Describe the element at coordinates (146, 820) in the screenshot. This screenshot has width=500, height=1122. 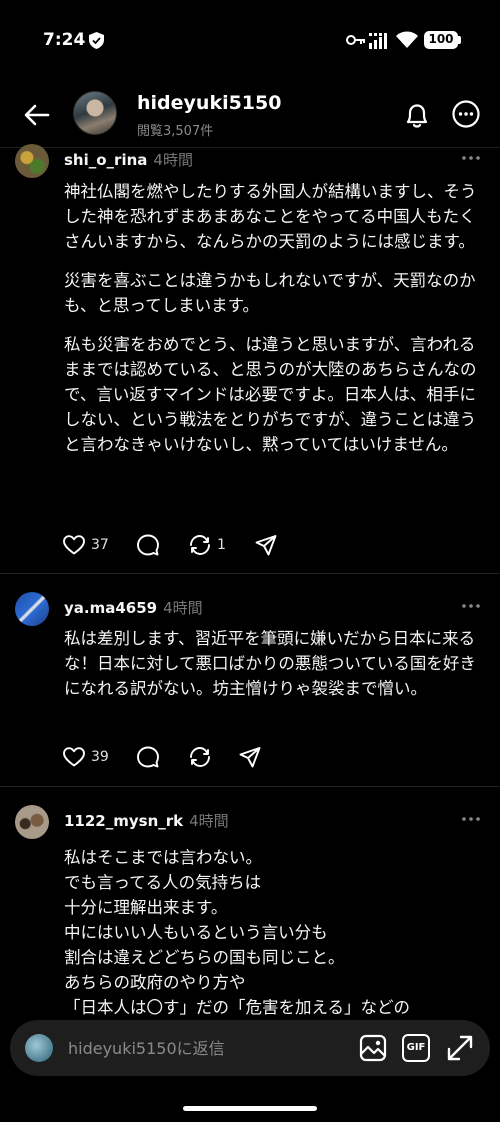
I see `comment-username: 1122_mysn_rk 4時間` at that location.